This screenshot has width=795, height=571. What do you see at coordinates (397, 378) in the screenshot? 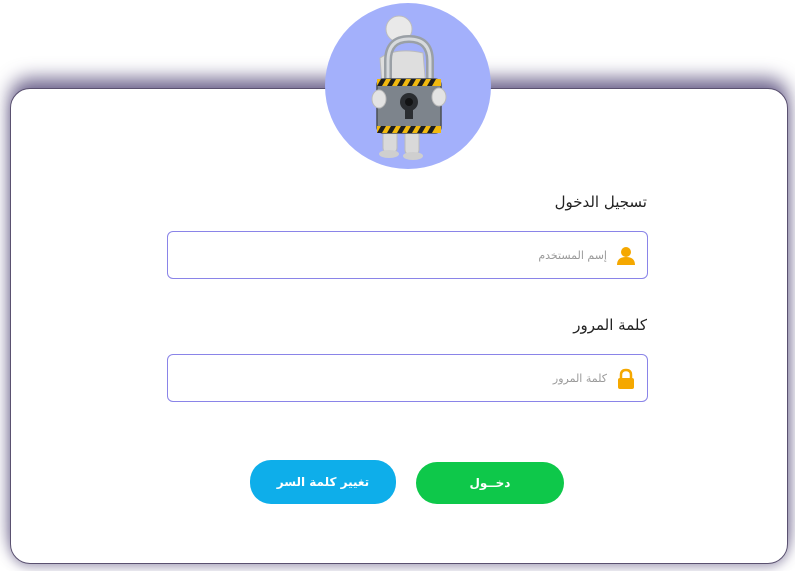
I see `password-input` at bounding box center [397, 378].